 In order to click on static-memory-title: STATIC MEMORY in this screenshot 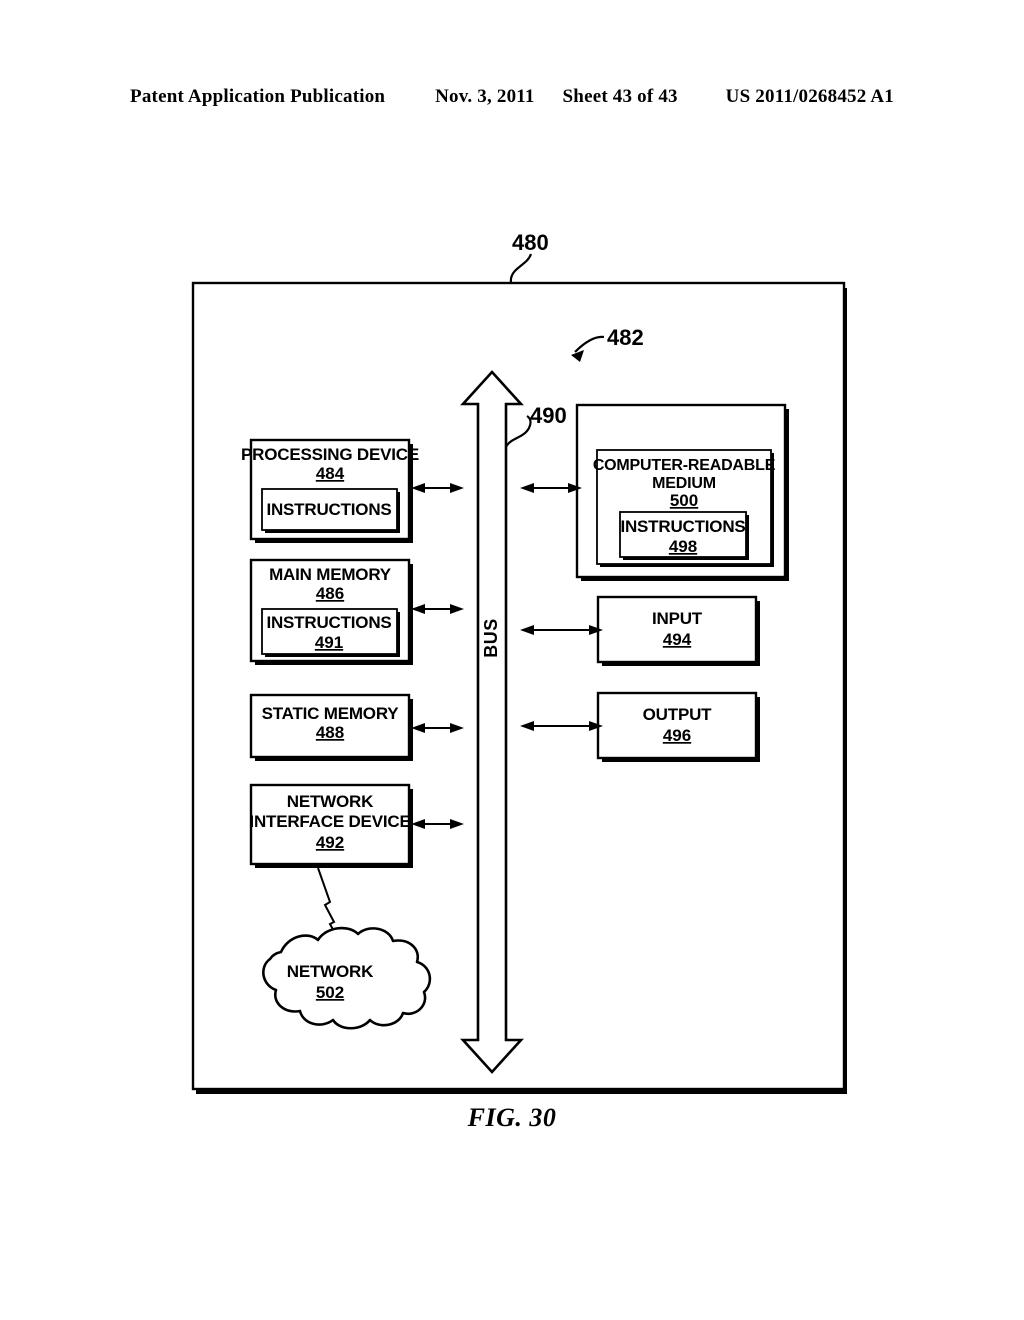, I will do `click(331, 713)`.